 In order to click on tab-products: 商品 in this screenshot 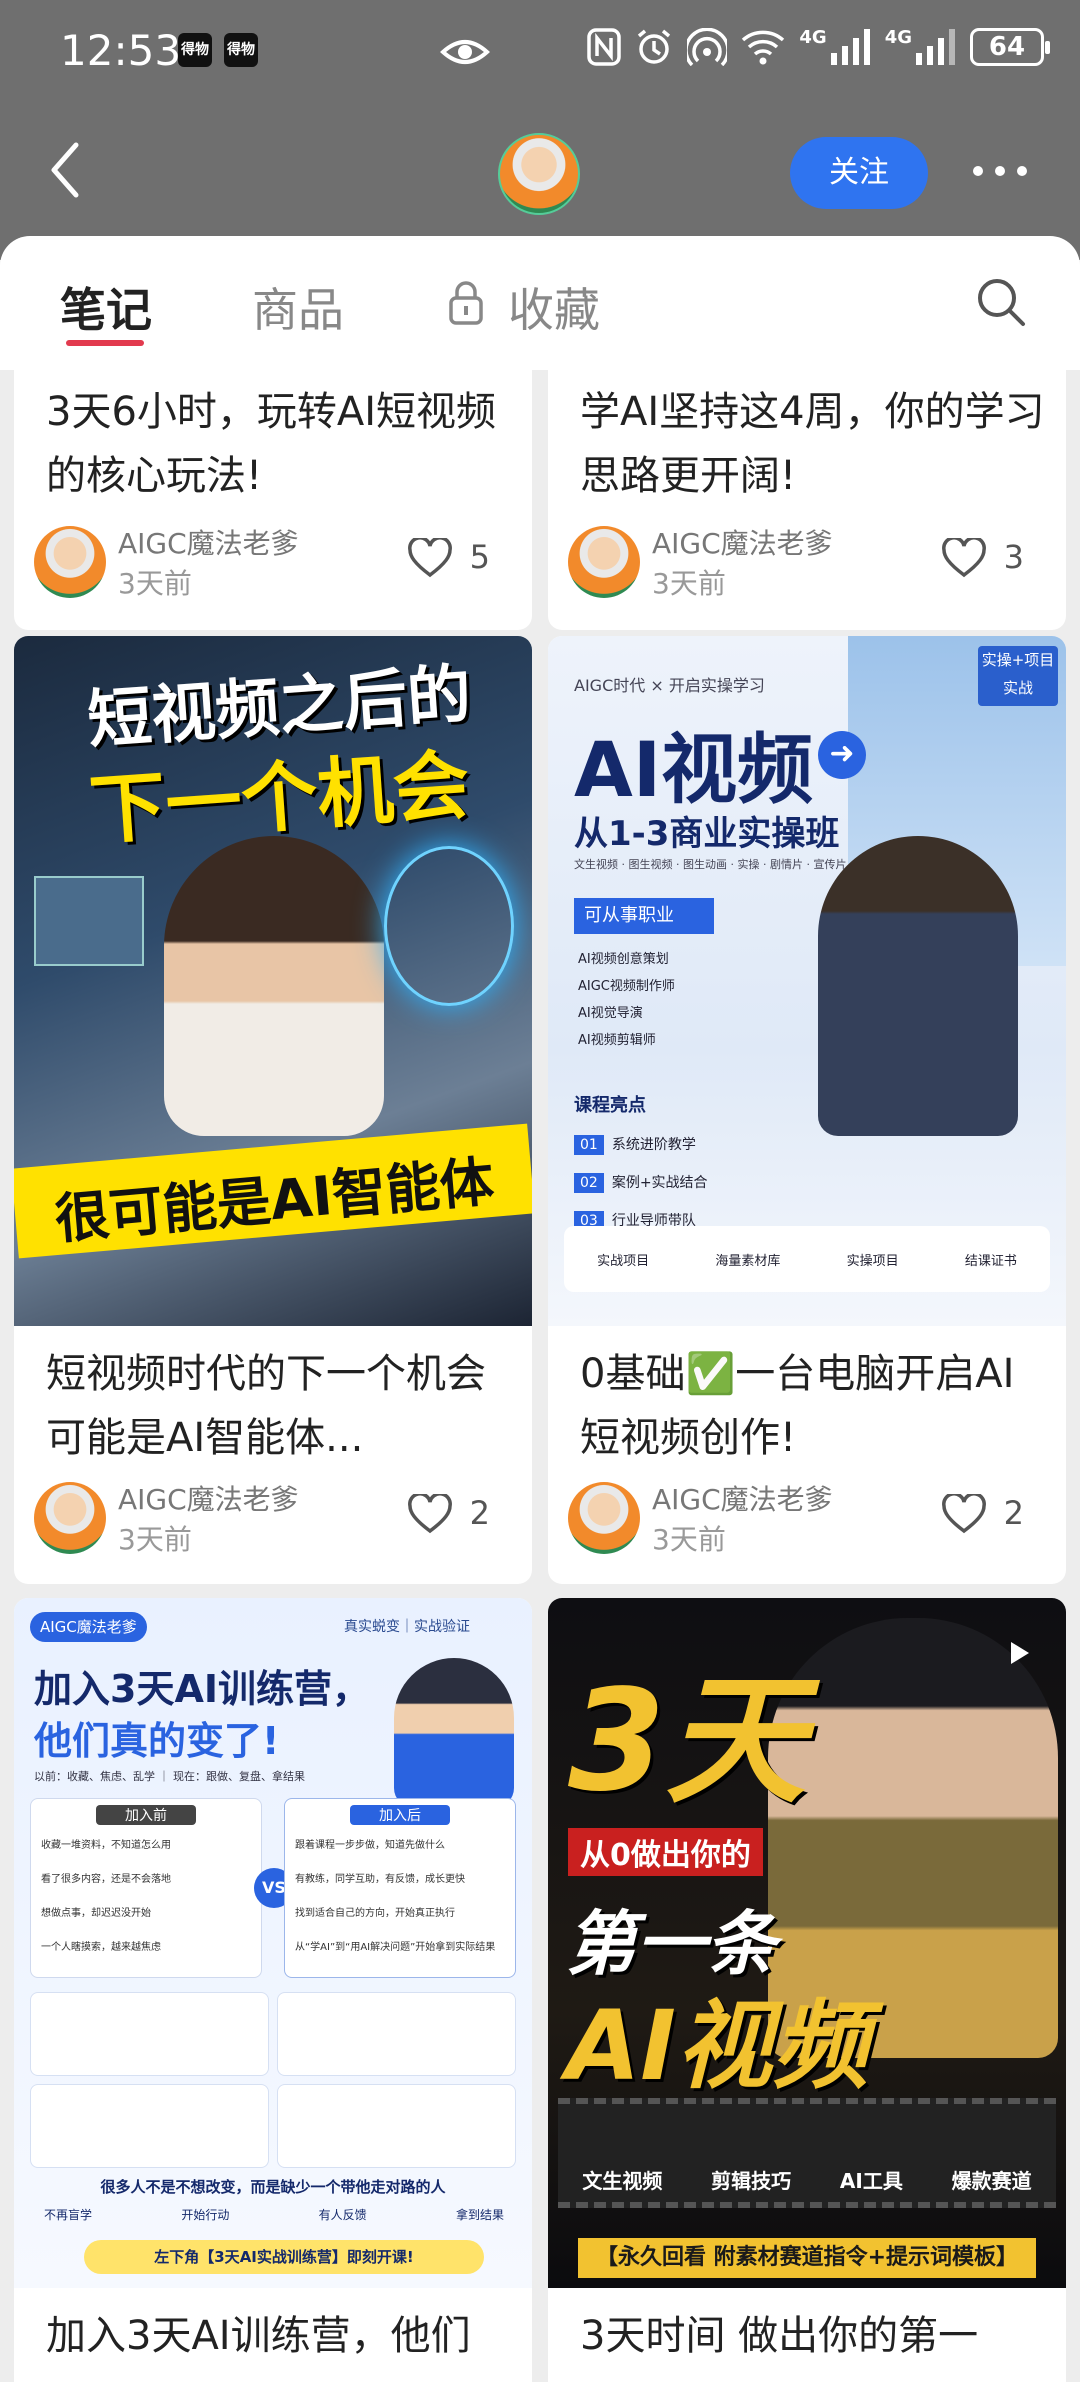, I will do `click(298, 307)`.